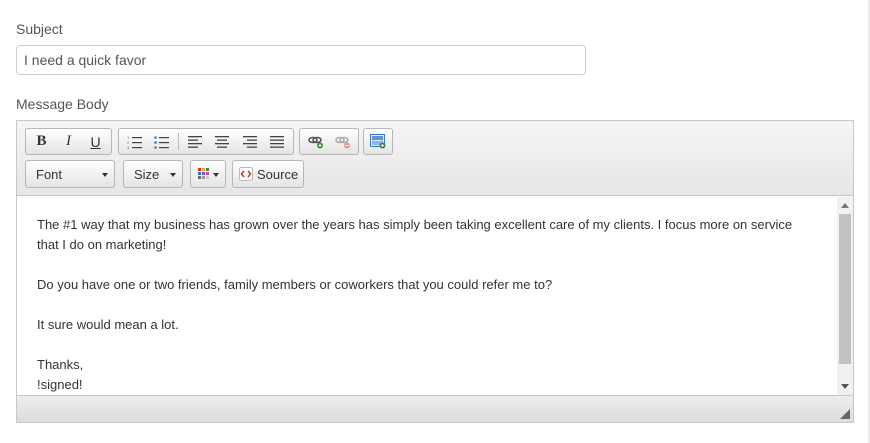  I want to click on paragraph-group: 1 2 3, so click(206, 141).